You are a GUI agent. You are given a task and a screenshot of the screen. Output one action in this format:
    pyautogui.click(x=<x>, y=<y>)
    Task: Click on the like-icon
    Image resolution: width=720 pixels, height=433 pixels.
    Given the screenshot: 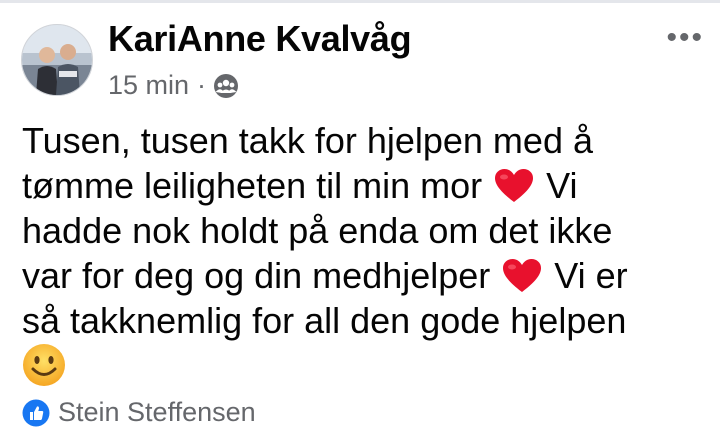 What is the action you would take?
    pyautogui.click(x=36, y=413)
    